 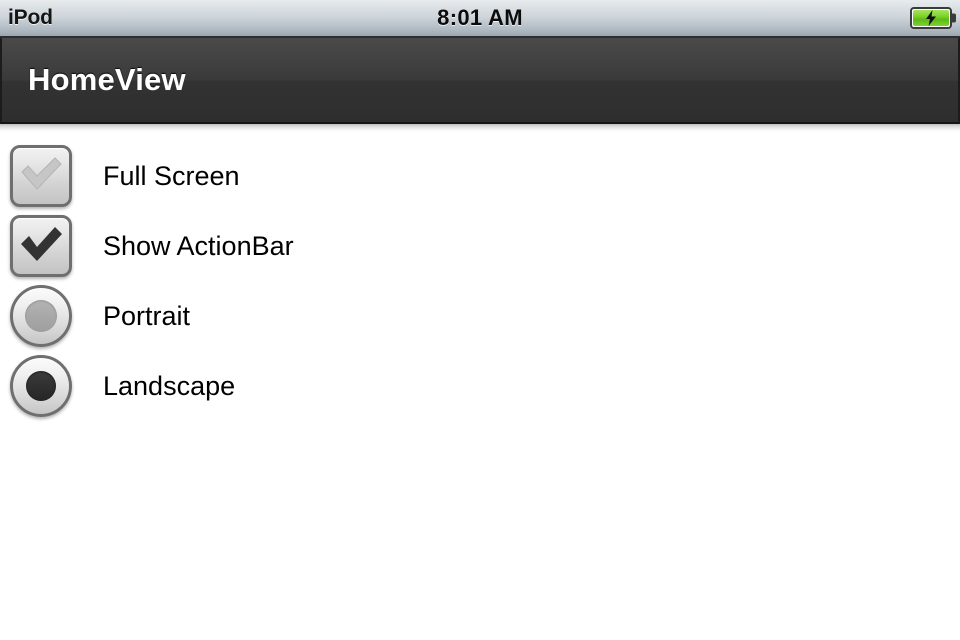 I want to click on list-item: Show ActionBar, so click(x=480, y=246).